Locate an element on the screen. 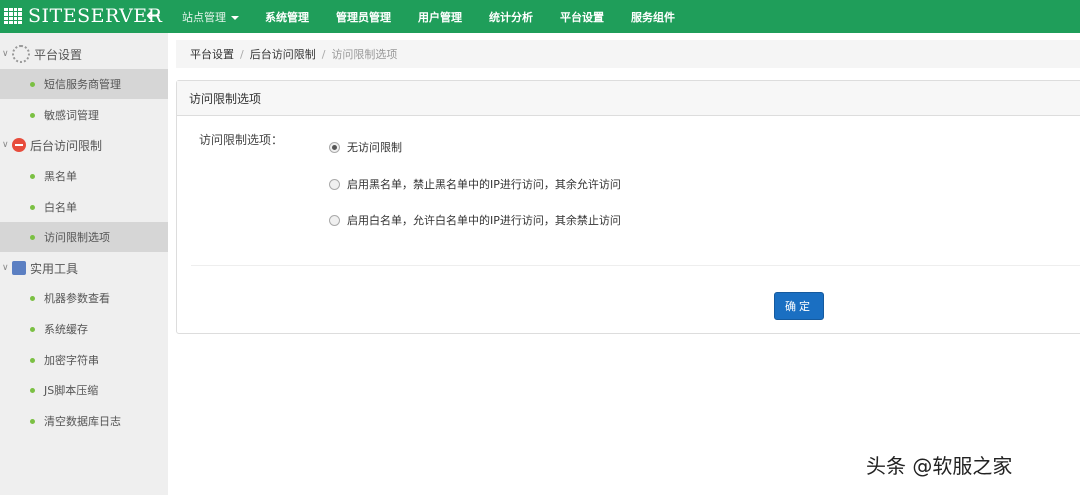 The height and width of the screenshot is (495, 1080). sidebar-item-sms-provider: 短信服务商管理 is located at coordinates (84, 84).